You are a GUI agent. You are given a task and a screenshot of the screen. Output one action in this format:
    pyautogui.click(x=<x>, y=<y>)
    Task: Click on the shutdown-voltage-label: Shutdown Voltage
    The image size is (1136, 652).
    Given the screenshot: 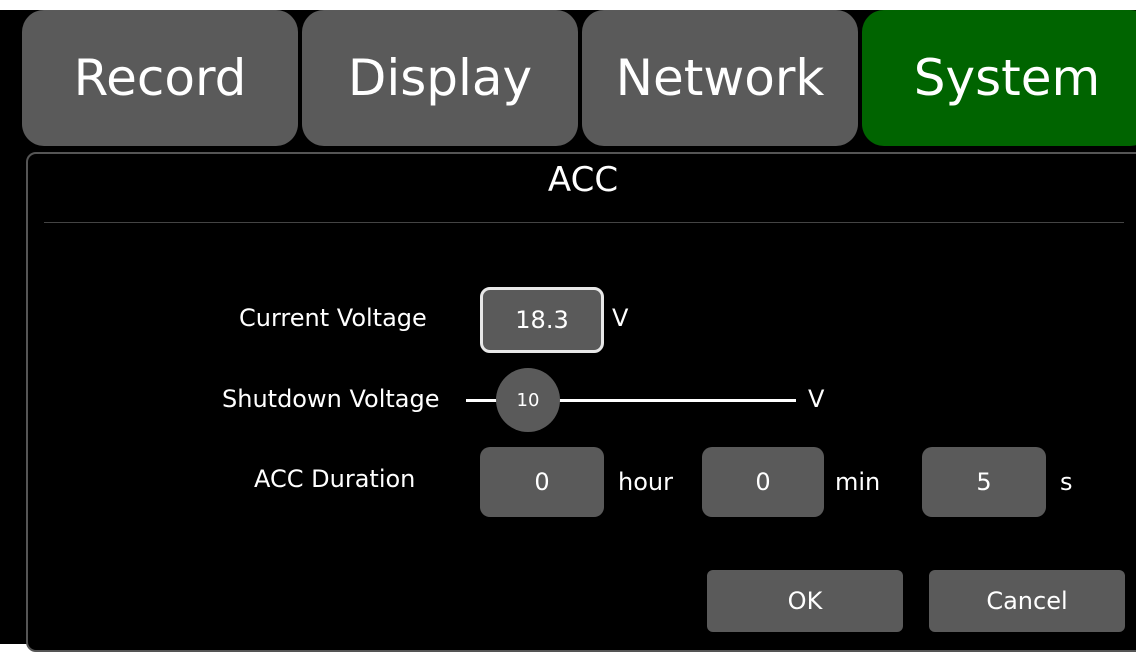 What is the action you would take?
    pyautogui.click(x=331, y=399)
    